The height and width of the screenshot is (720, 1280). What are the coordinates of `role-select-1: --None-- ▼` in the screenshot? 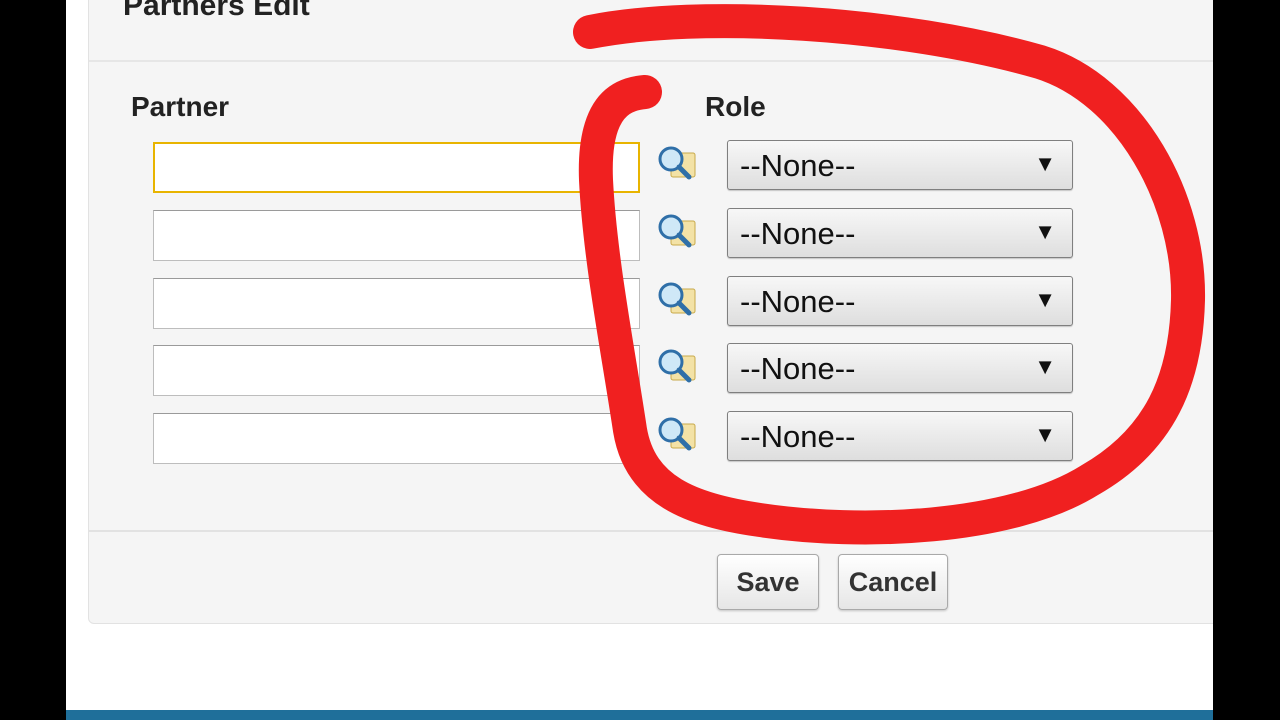 It's located at (900, 165).